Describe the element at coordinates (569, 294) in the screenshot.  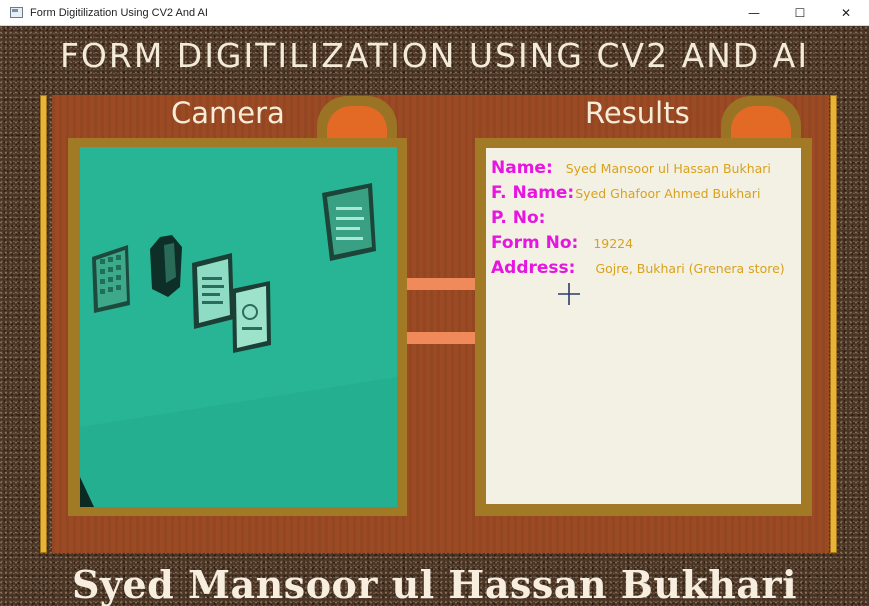
I see `crosshair-cursor-icon` at that location.